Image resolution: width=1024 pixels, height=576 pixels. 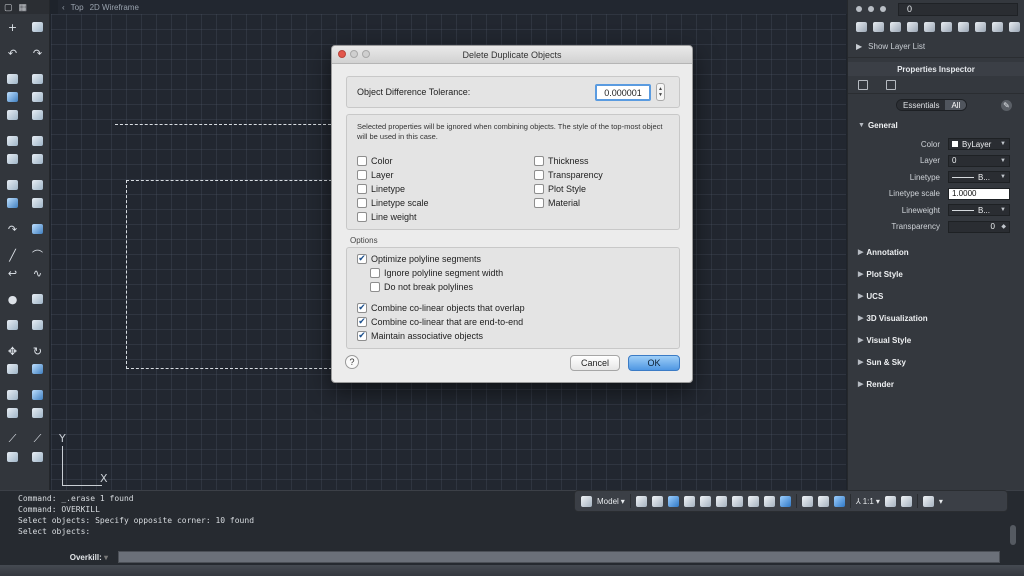 What do you see at coordinates (12, 141) in the screenshot?
I see `extrude-tool-icon` at bounding box center [12, 141].